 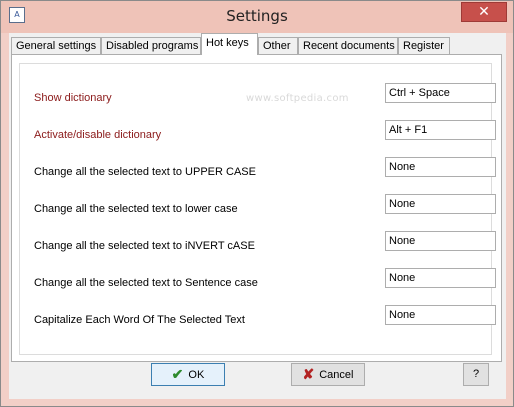 What do you see at coordinates (229, 44) in the screenshot?
I see `tab-hot-keys: Hot keys` at bounding box center [229, 44].